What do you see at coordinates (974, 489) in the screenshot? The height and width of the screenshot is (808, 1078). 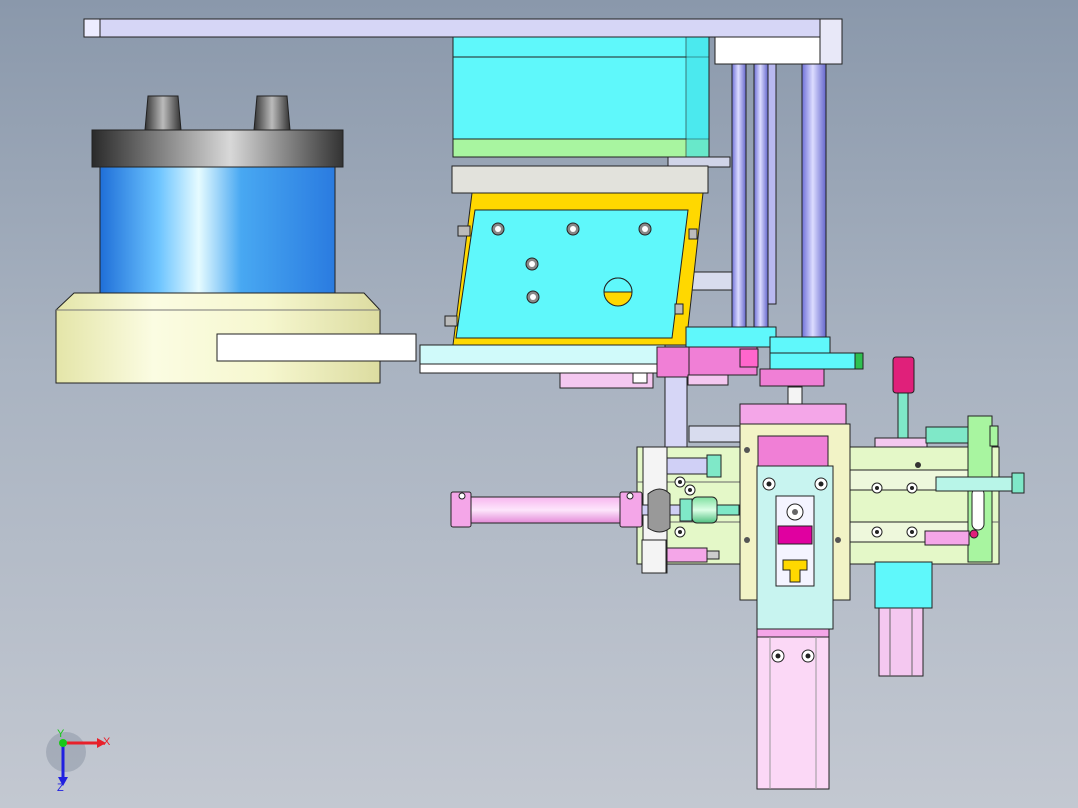 I see `right-actuator` at bounding box center [974, 489].